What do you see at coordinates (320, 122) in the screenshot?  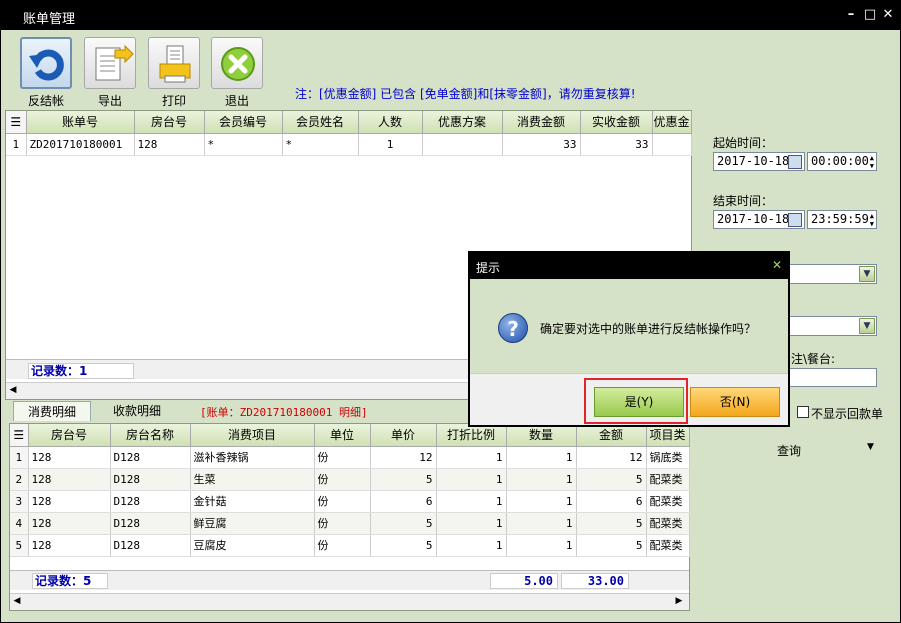 I see `col-header: 会员姓名` at bounding box center [320, 122].